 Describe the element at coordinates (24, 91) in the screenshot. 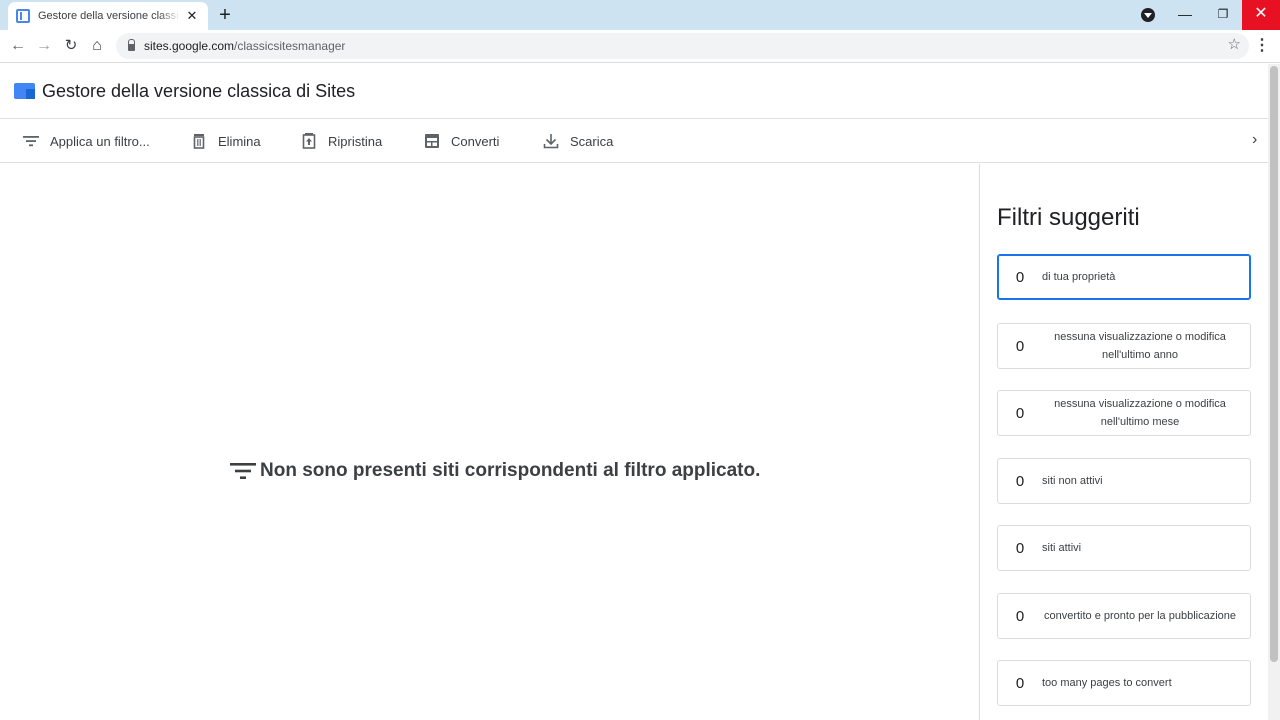

I see `sites-logo-icon` at that location.